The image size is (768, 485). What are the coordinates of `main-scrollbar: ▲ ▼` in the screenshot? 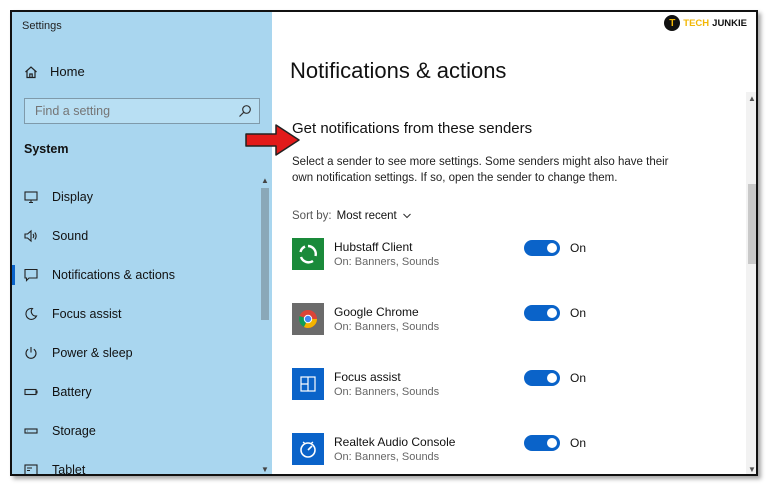 It's located at (751, 283).